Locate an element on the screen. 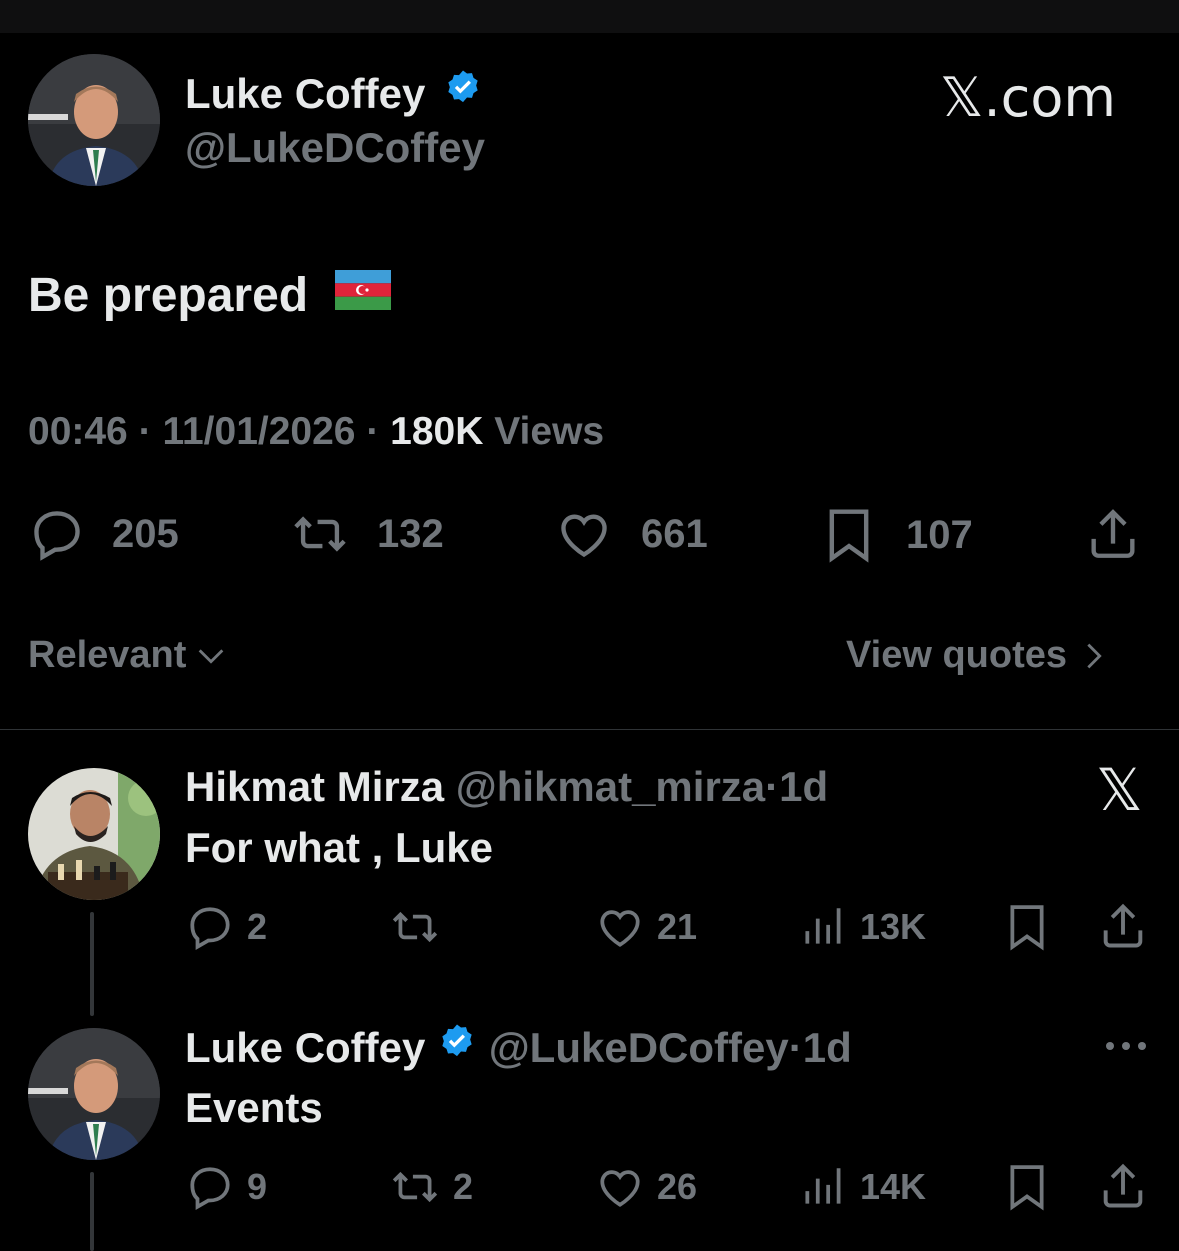 This screenshot has width=1179, height=1251. tweet-text-row: Be prepared is located at coordinates (210, 296).